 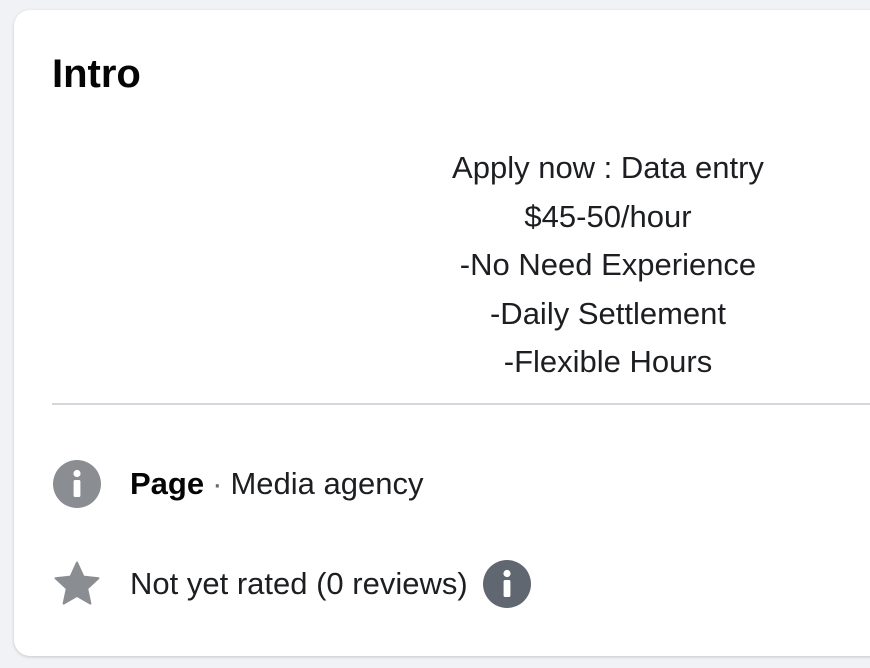 I want to click on bio-line: -No Need Experience, so click(x=608, y=264).